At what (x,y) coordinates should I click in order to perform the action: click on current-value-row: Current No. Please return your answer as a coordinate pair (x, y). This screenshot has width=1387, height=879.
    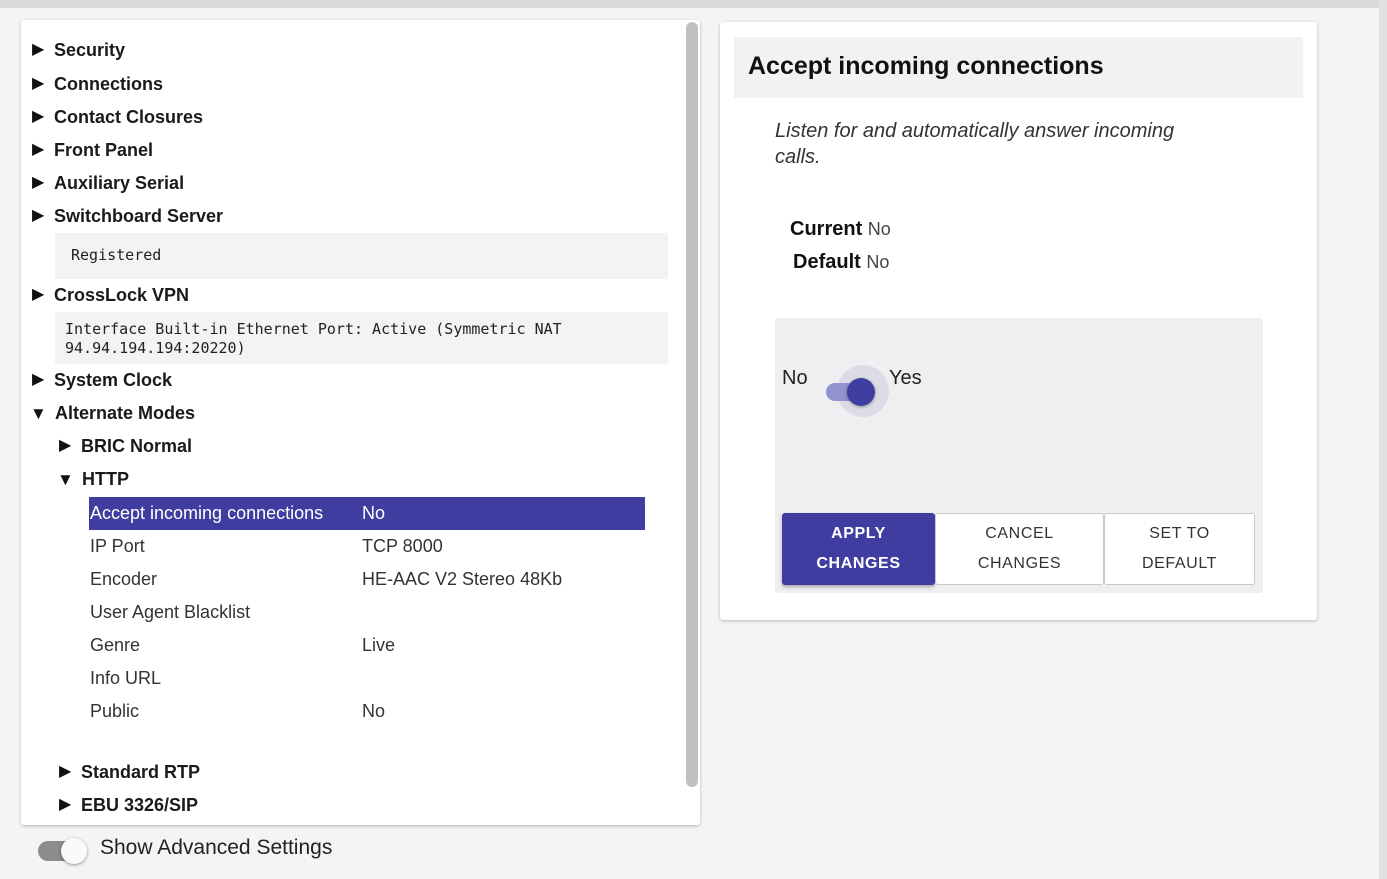
    Looking at the image, I should click on (840, 229).